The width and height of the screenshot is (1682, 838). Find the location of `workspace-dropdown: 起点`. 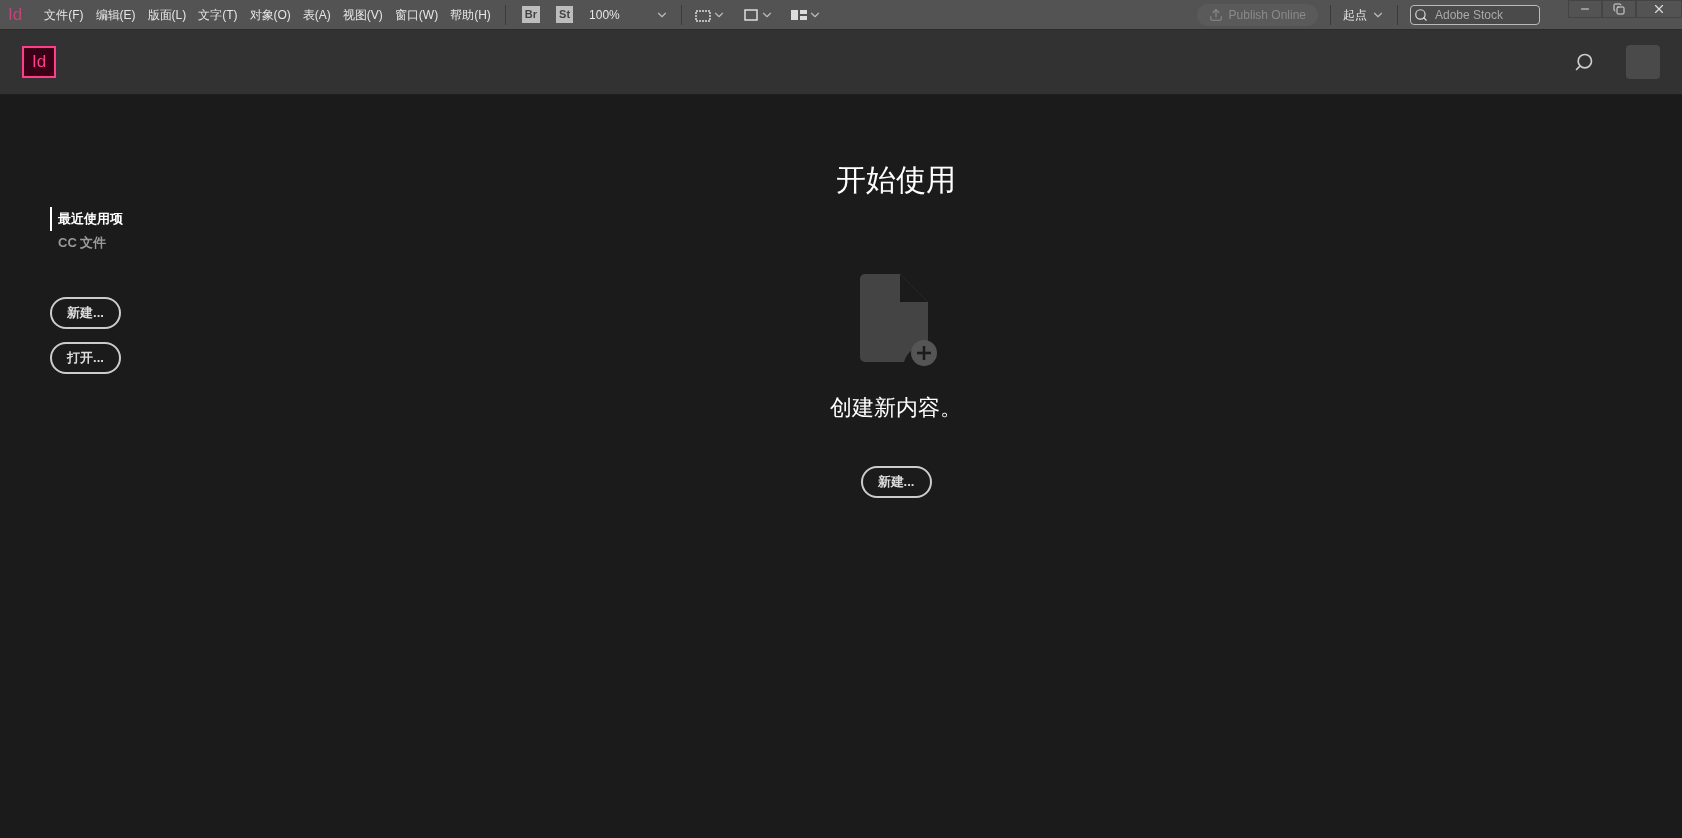

workspace-dropdown: 起点 is located at coordinates (1364, 14).